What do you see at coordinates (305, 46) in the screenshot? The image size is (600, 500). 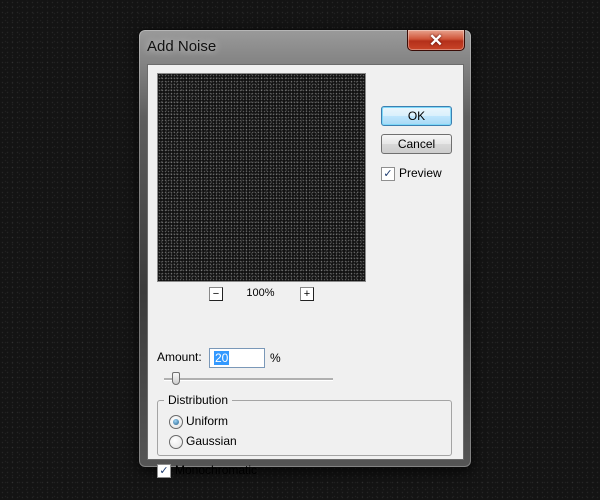 I see `title-bar: Add Noise ✕` at bounding box center [305, 46].